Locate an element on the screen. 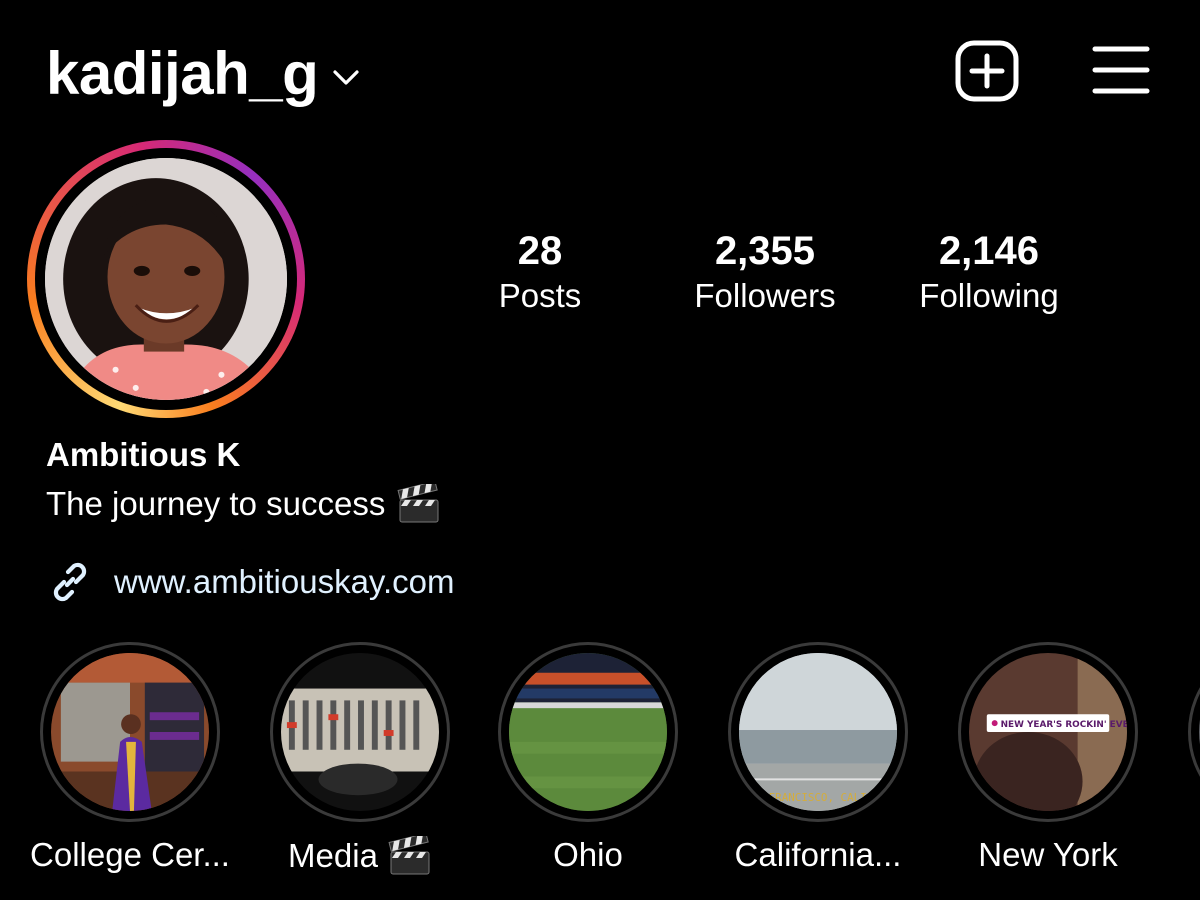  account-switcher: kadijah_g is located at coordinates (203, 74).